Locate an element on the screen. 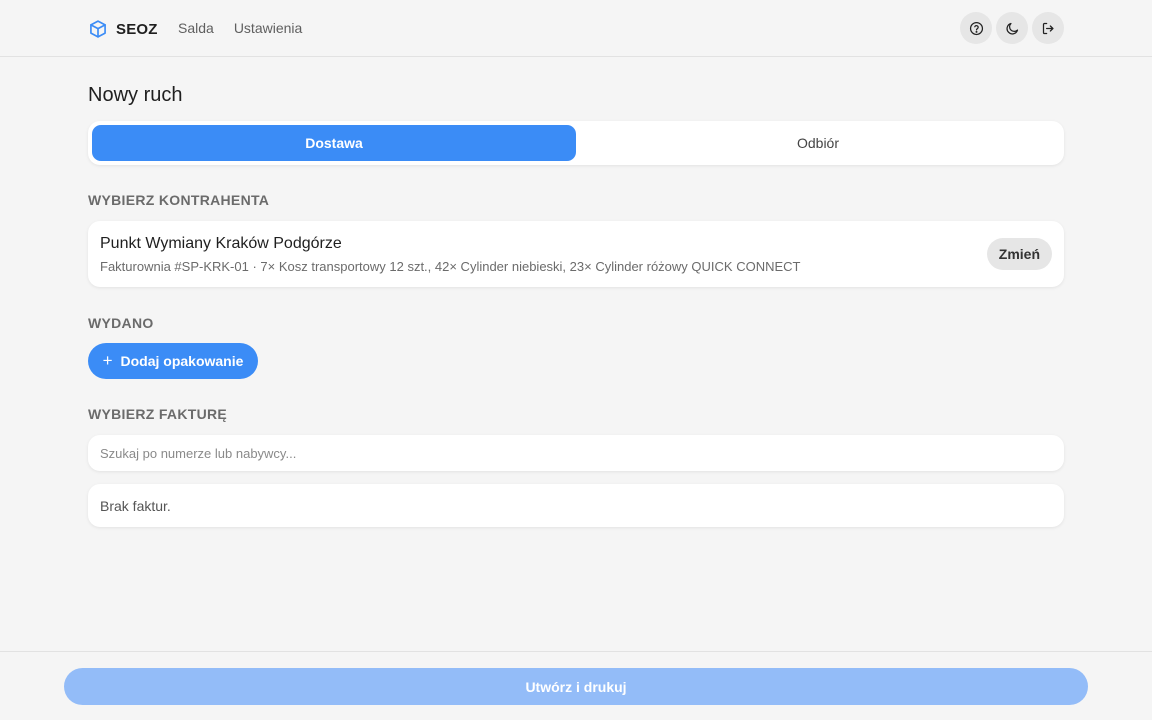 The image size is (1152, 720). invoice-search-input is located at coordinates (576, 453).